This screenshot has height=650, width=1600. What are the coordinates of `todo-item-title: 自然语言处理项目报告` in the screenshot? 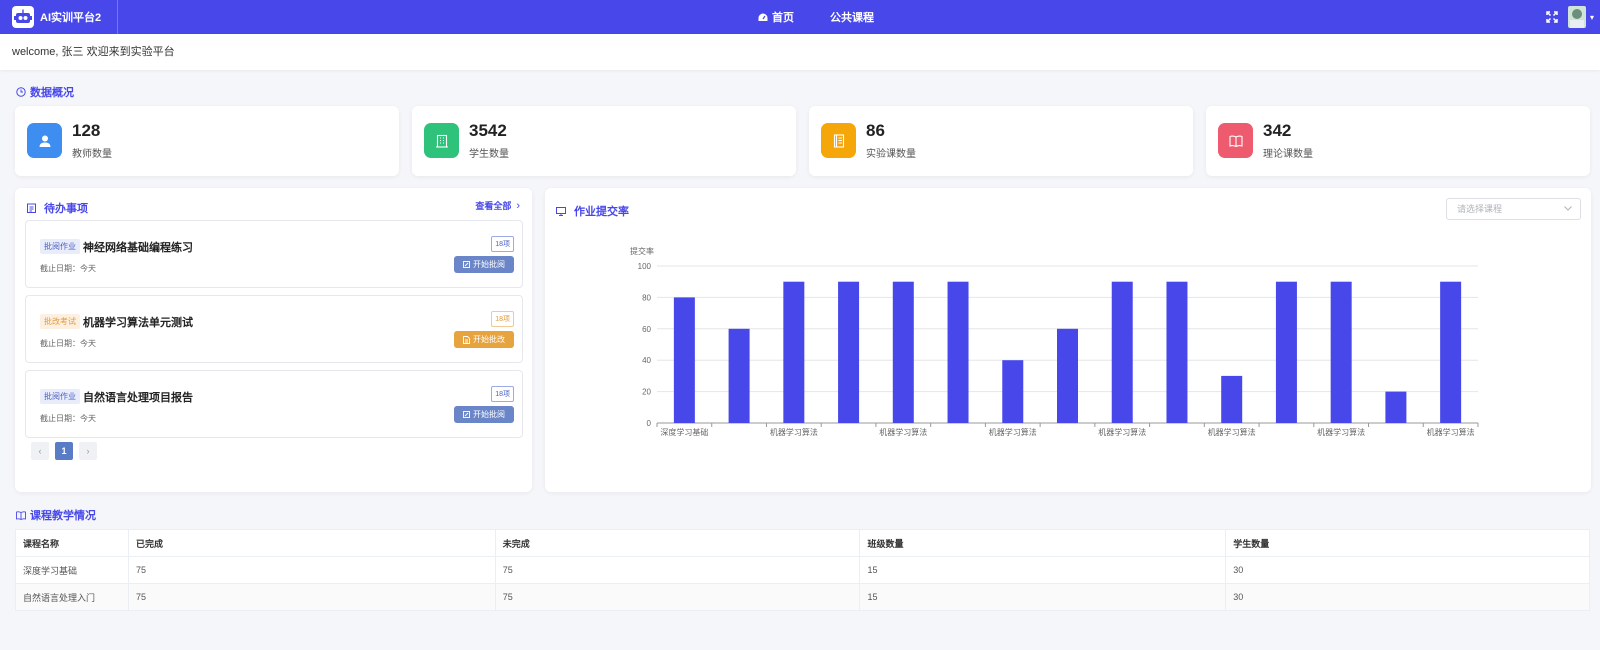 It's located at (138, 398).